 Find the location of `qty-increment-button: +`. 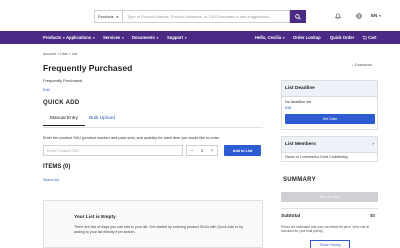

qty-increment-button: + is located at coordinates (212, 150).